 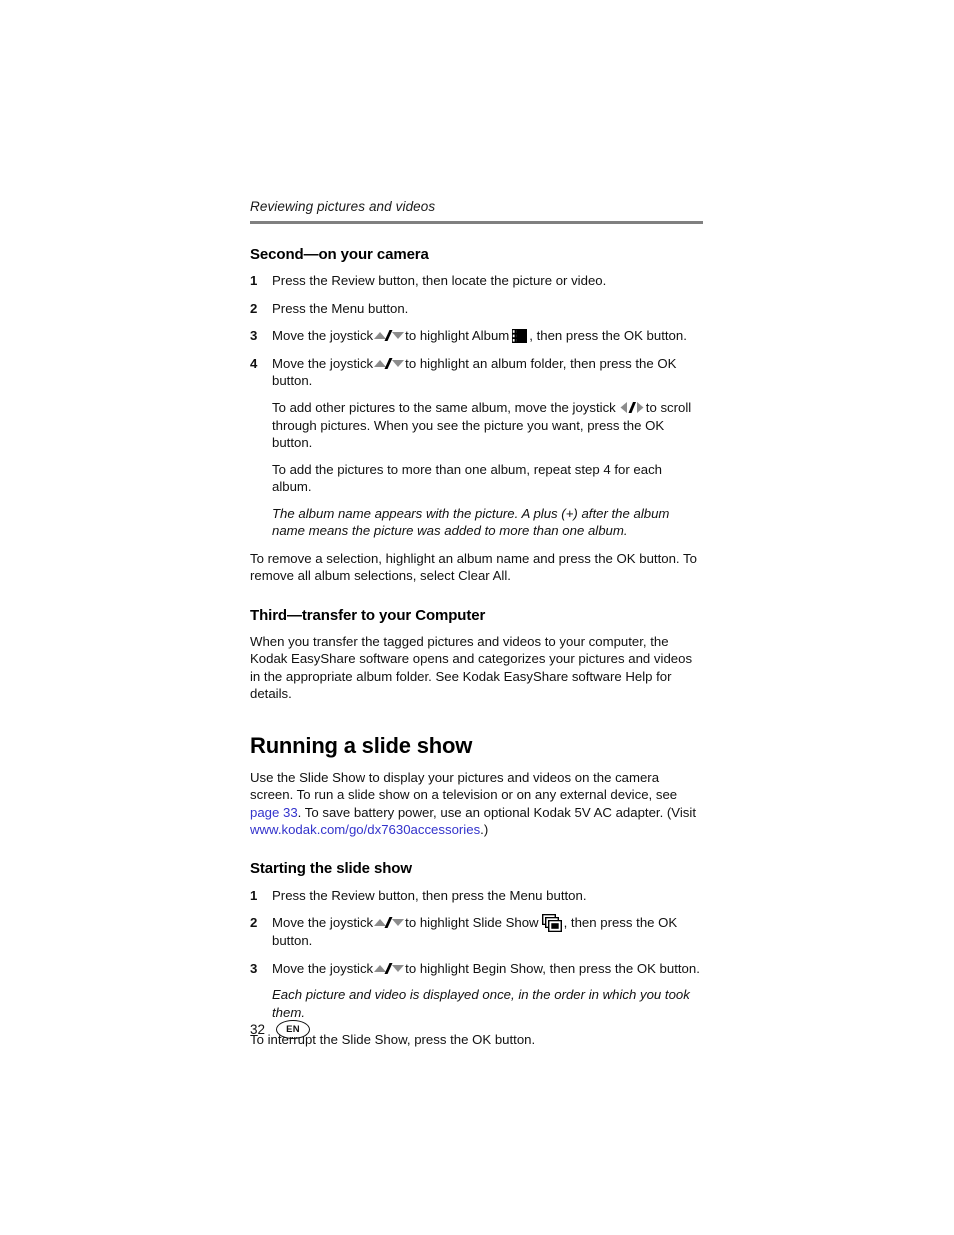 What do you see at coordinates (365, 829) in the screenshot?
I see `kodak-accessories-url-link: www.kodak.com/go/dx7630accessories` at bounding box center [365, 829].